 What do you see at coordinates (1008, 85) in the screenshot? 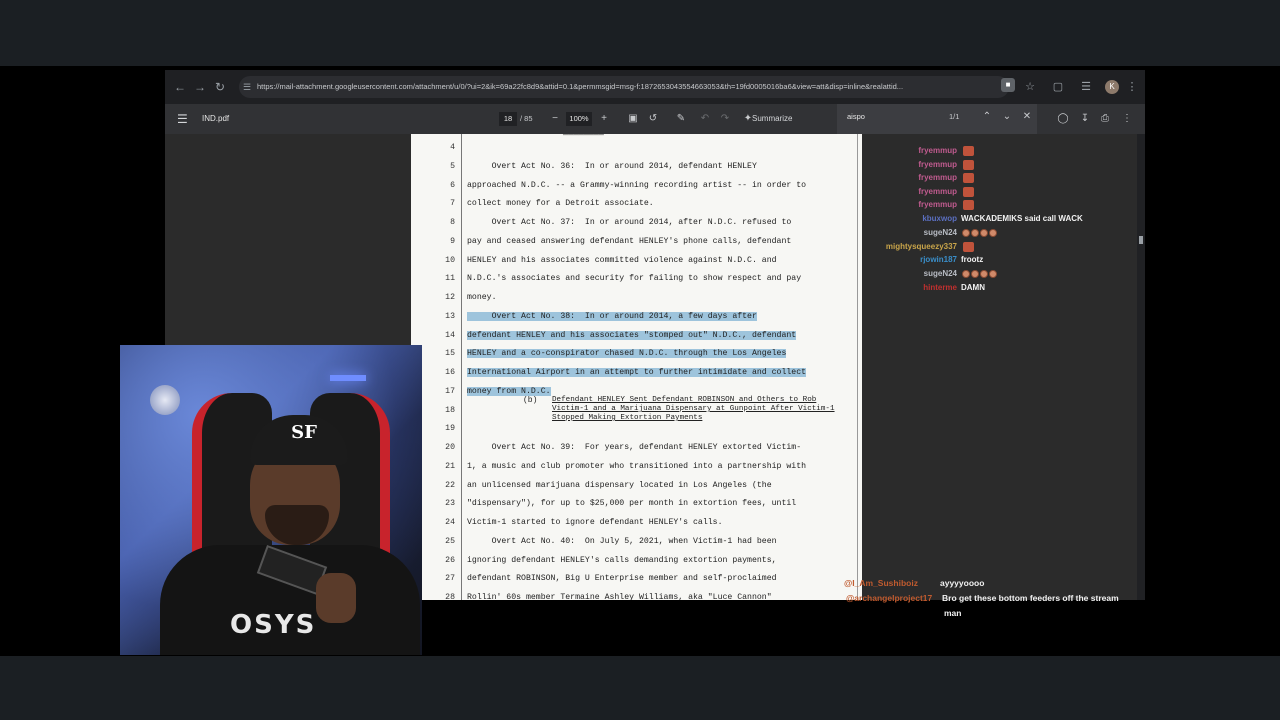
I see `extension-icon: ■` at bounding box center [1008, 85].